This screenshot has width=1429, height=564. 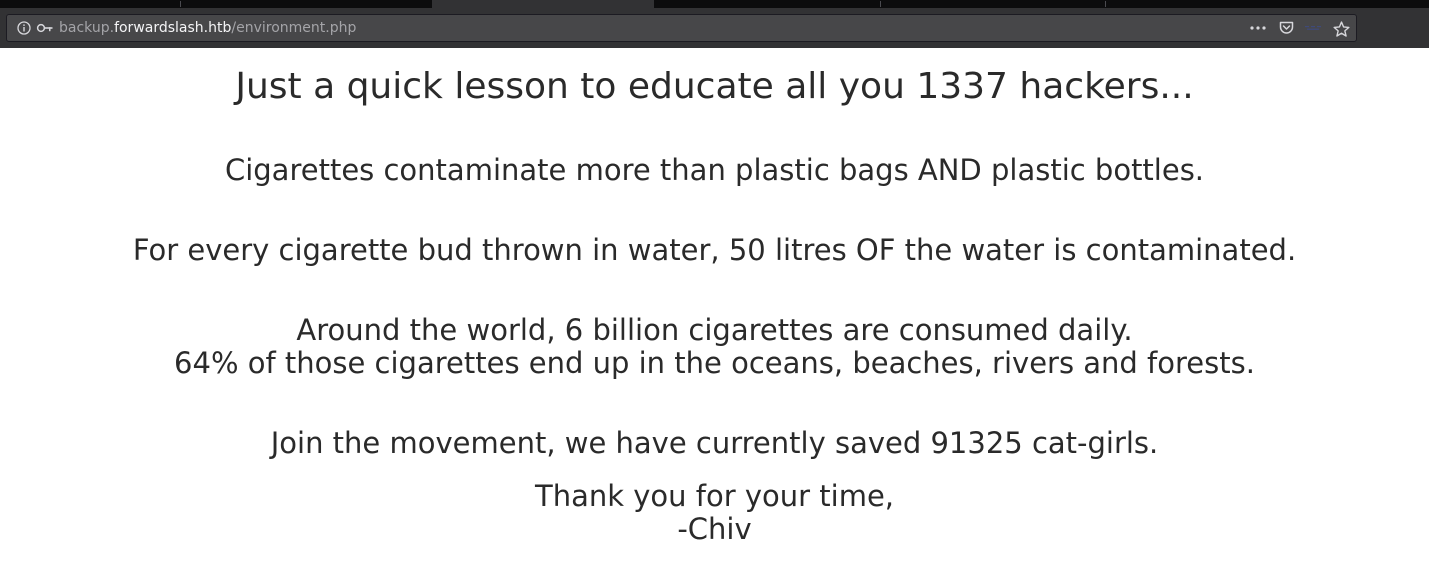 I want to click on url-host: forwardslash.htb, so click(x=173, y=28).